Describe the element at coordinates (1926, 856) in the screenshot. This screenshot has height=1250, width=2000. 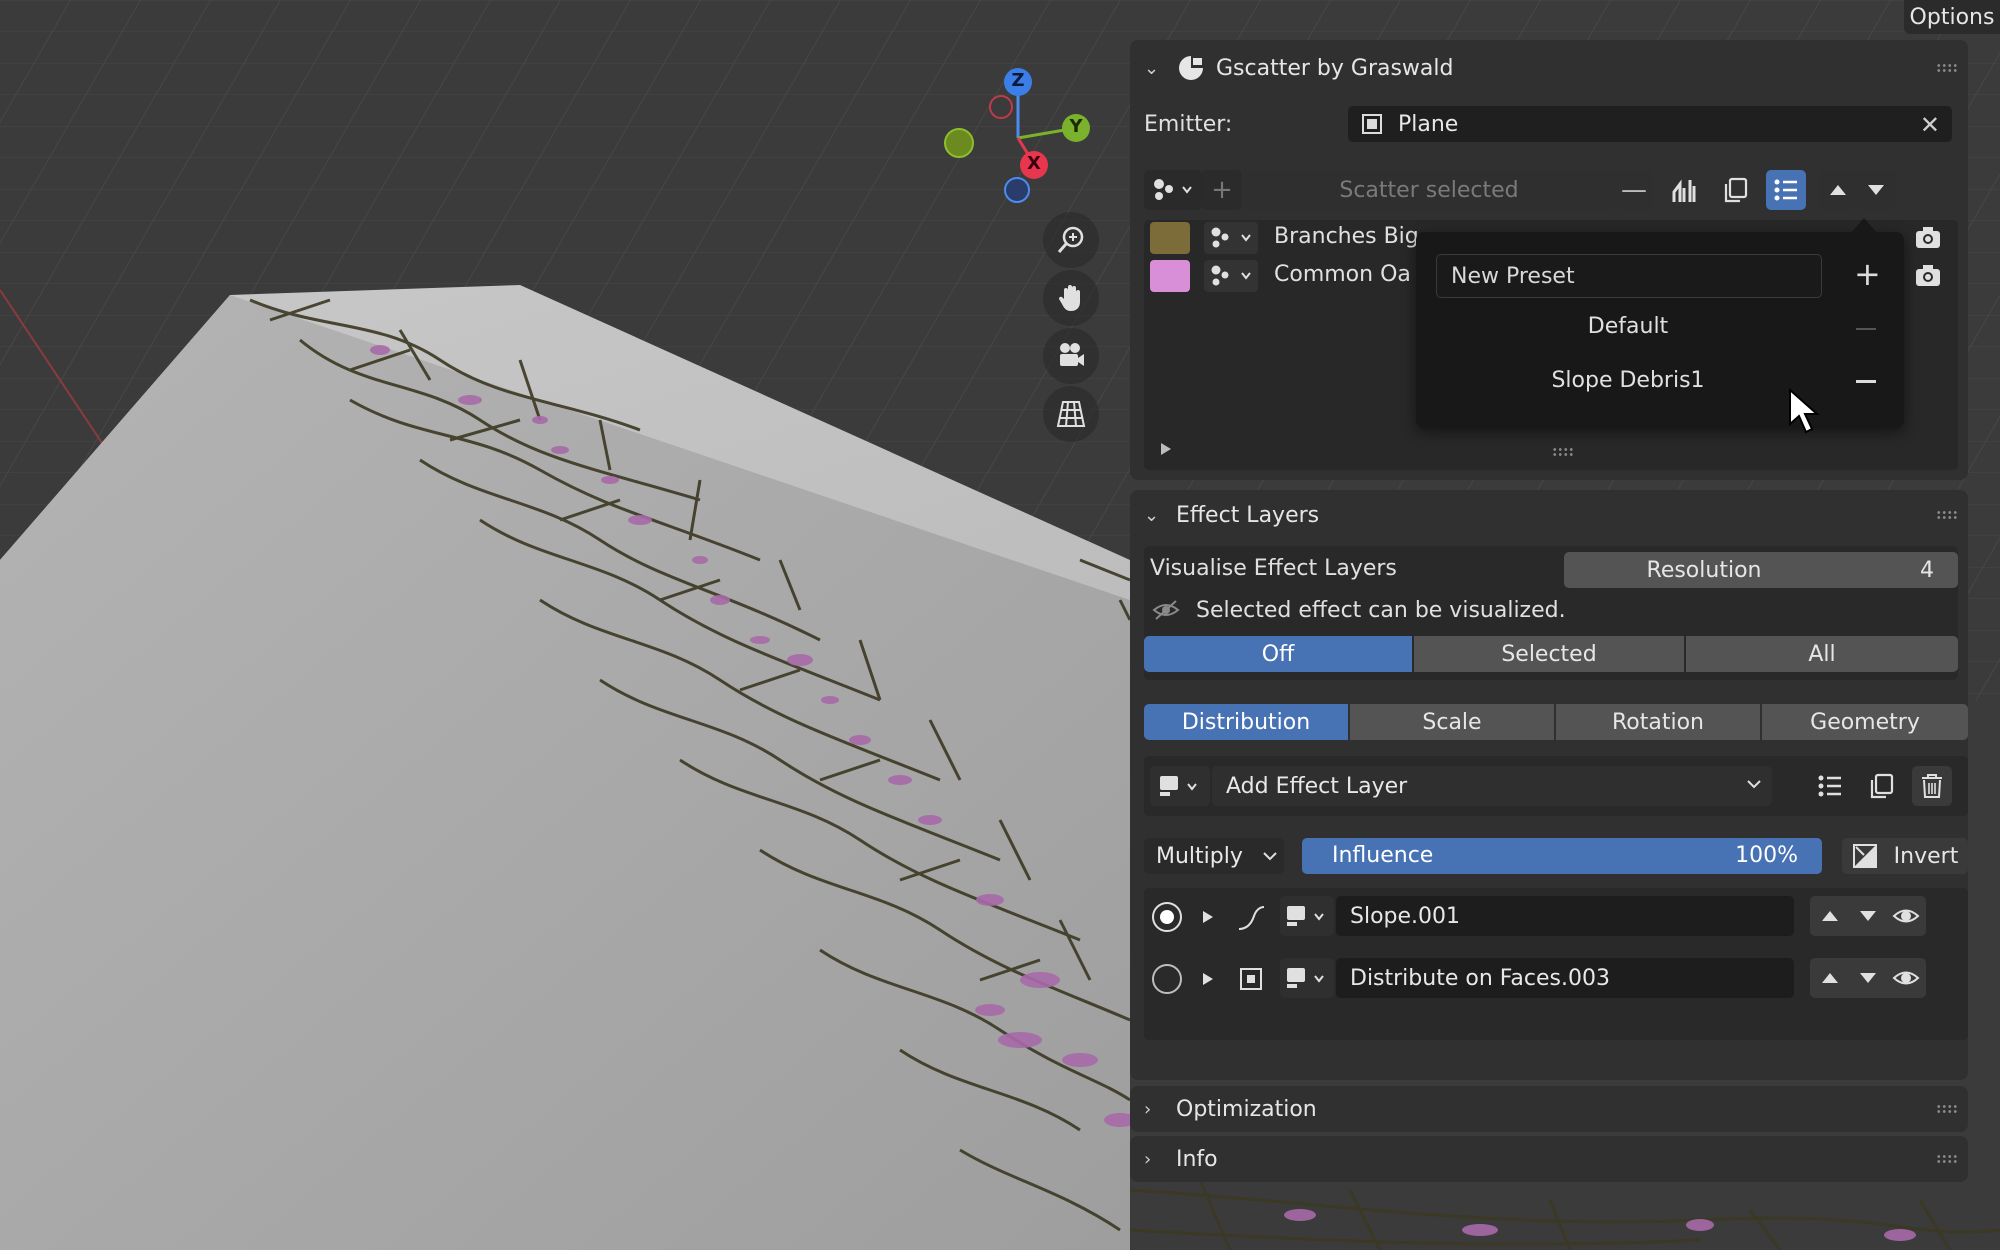
I see `invert-label: Invert` at that location.